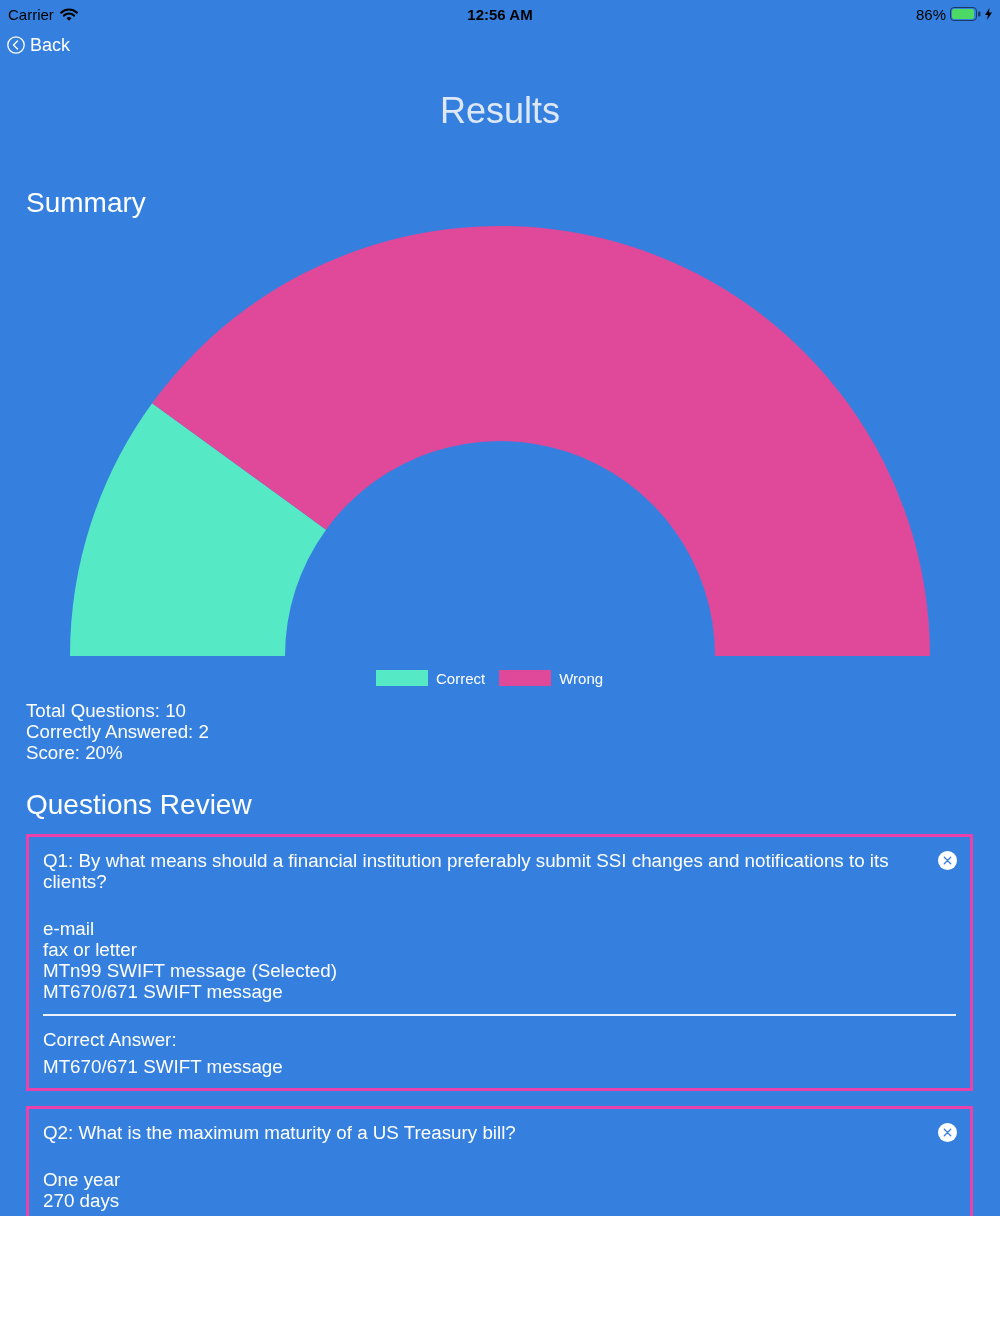  I want to click on question-text: Q2: What is the maximum maturity of a US Treasury bill?, so click(279, 1132).